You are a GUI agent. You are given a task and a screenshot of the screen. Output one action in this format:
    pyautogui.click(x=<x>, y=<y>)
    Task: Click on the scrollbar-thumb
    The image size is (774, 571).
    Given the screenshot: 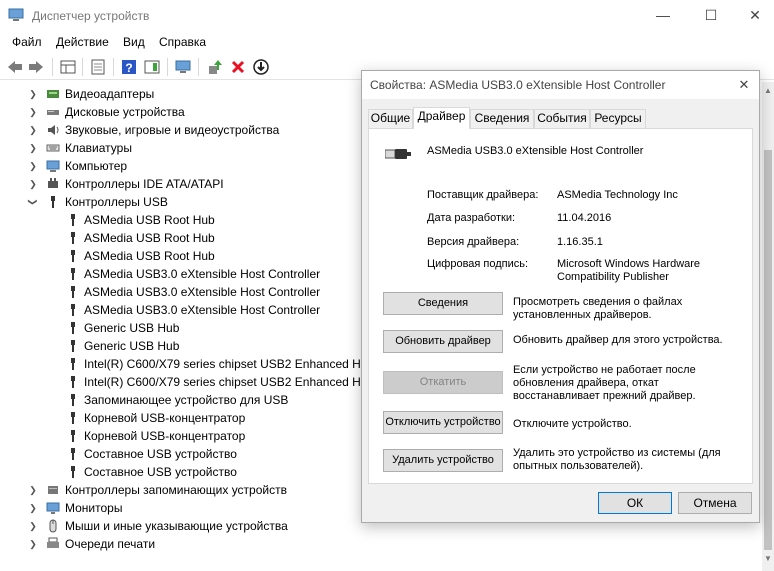 What is the action you would take?
    pyautogui.click(x=768, y=350)
    